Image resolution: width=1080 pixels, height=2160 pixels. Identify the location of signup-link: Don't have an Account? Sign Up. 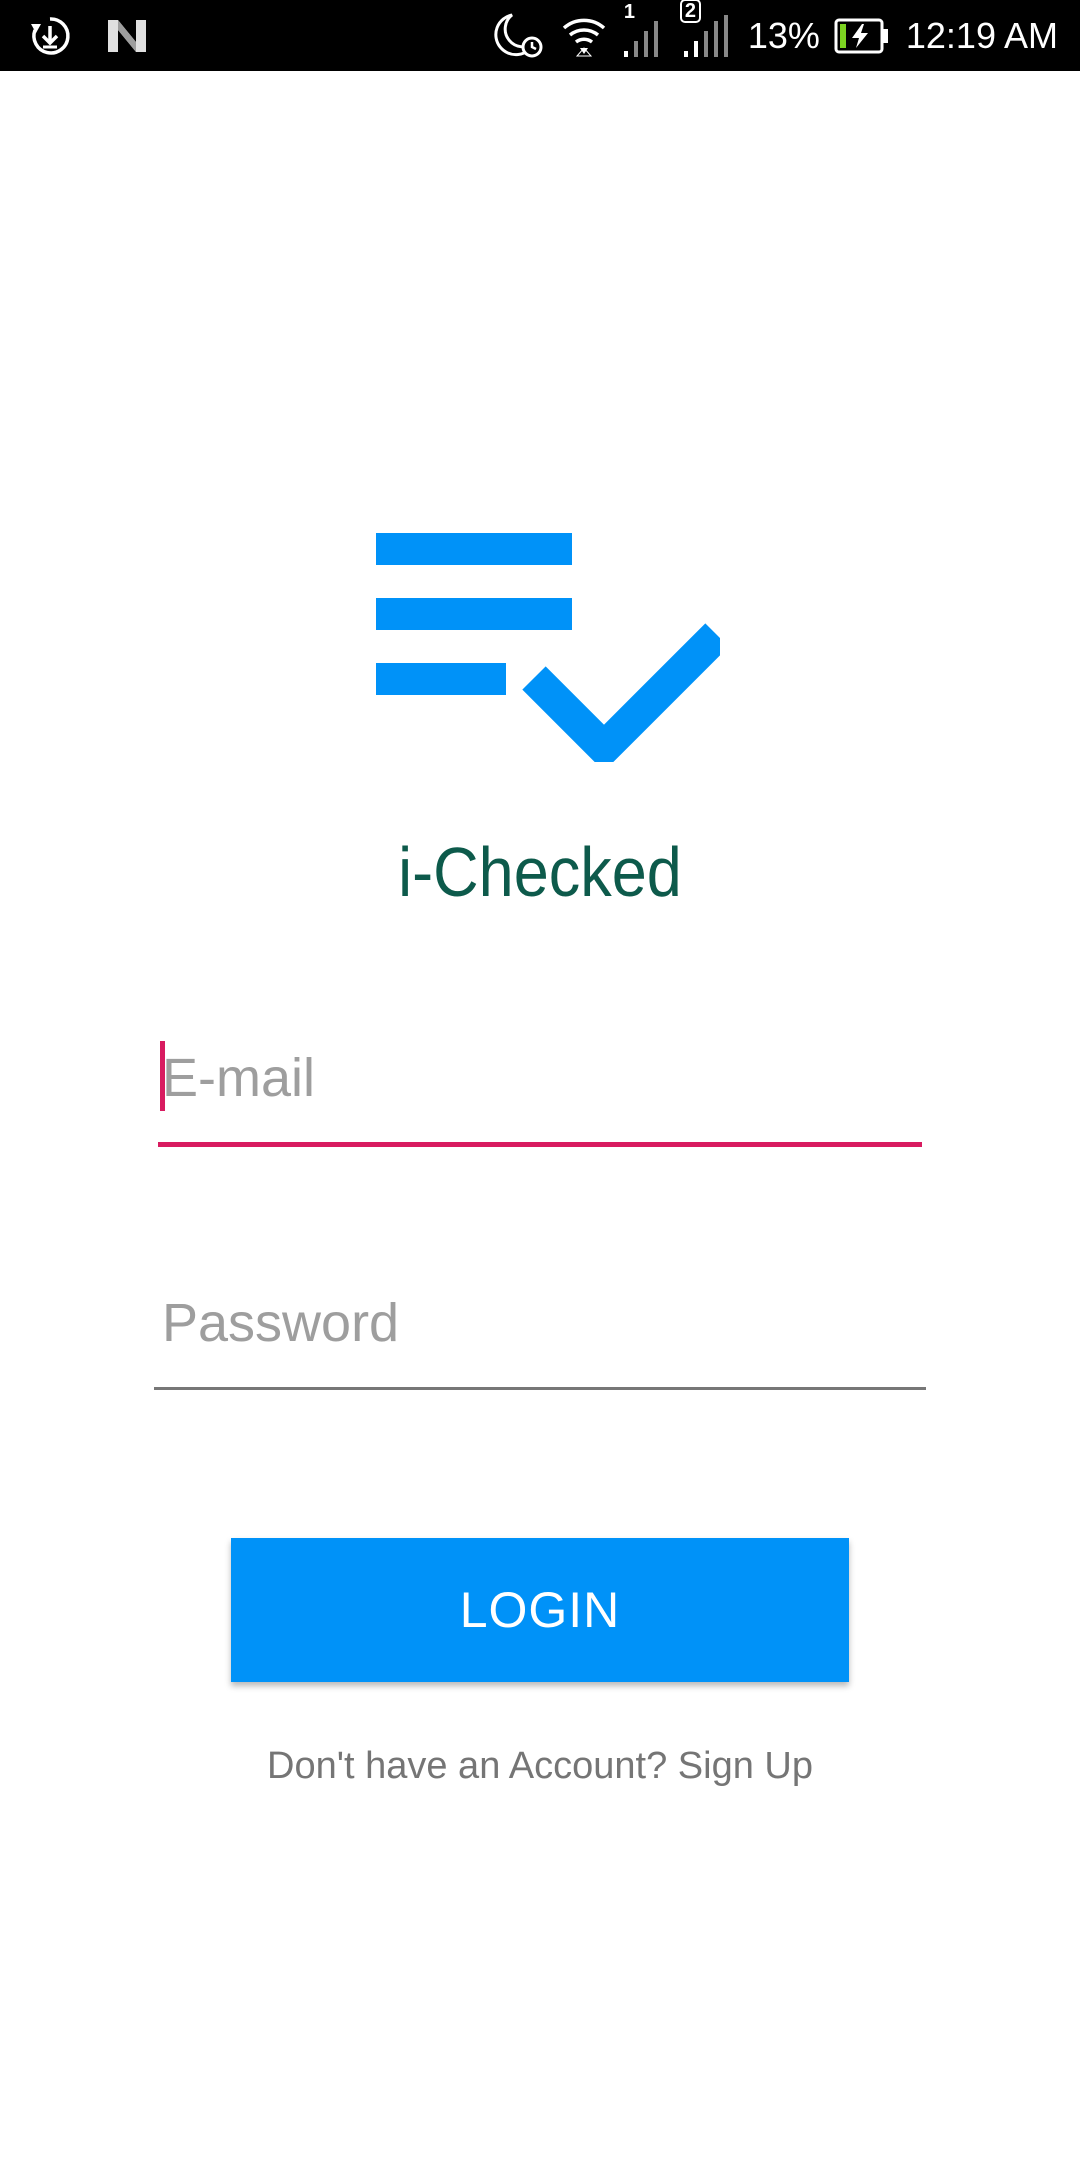
(540, 1766).